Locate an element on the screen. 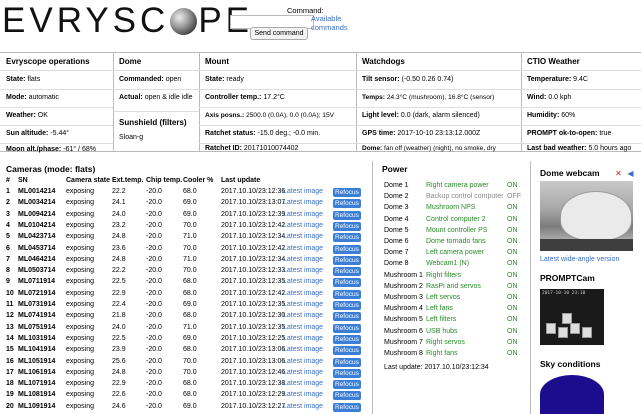 Image resolution: width=641 pixels, height=414 pixels. dome-webcam-image is located at coordinates (586, 216).